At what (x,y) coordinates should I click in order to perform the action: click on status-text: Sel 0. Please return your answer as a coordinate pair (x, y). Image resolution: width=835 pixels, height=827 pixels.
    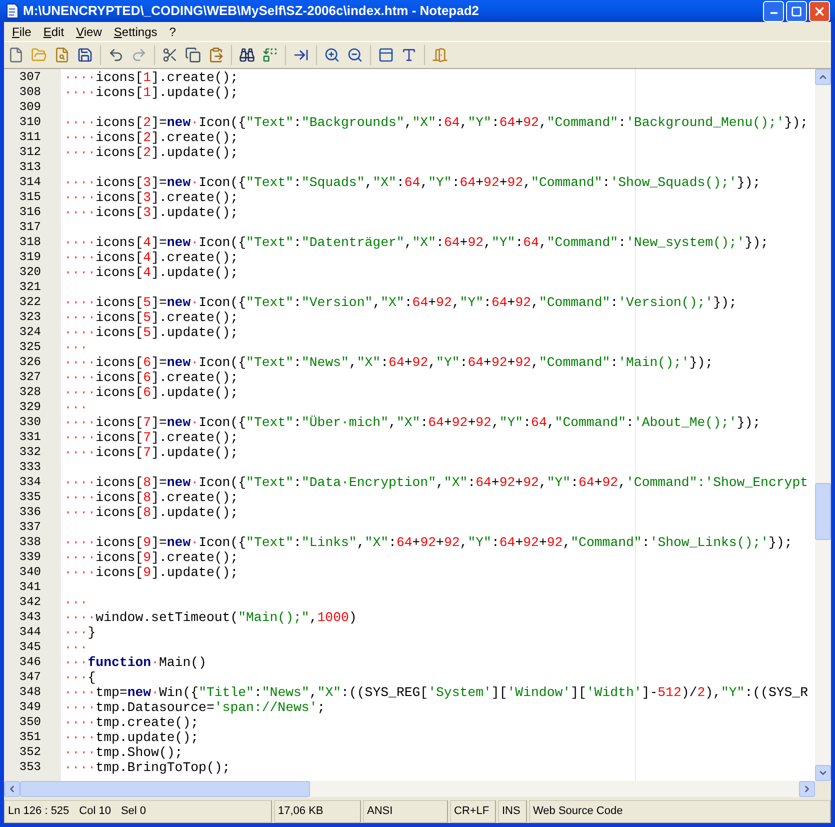
    Looking at the image, I should click on (133, 812).